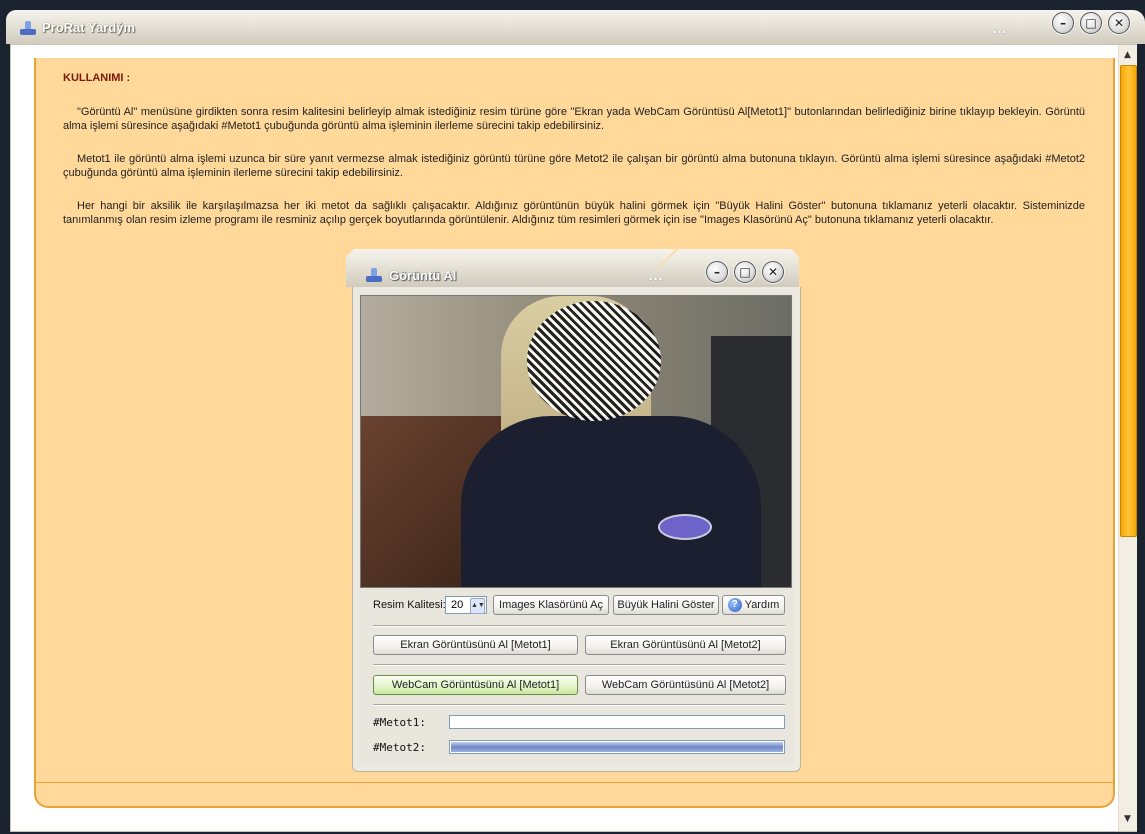 This screenshot has width=1145, height=834. I want to click on show-large-button: Büyük Halini Göster, so click(666, 605).